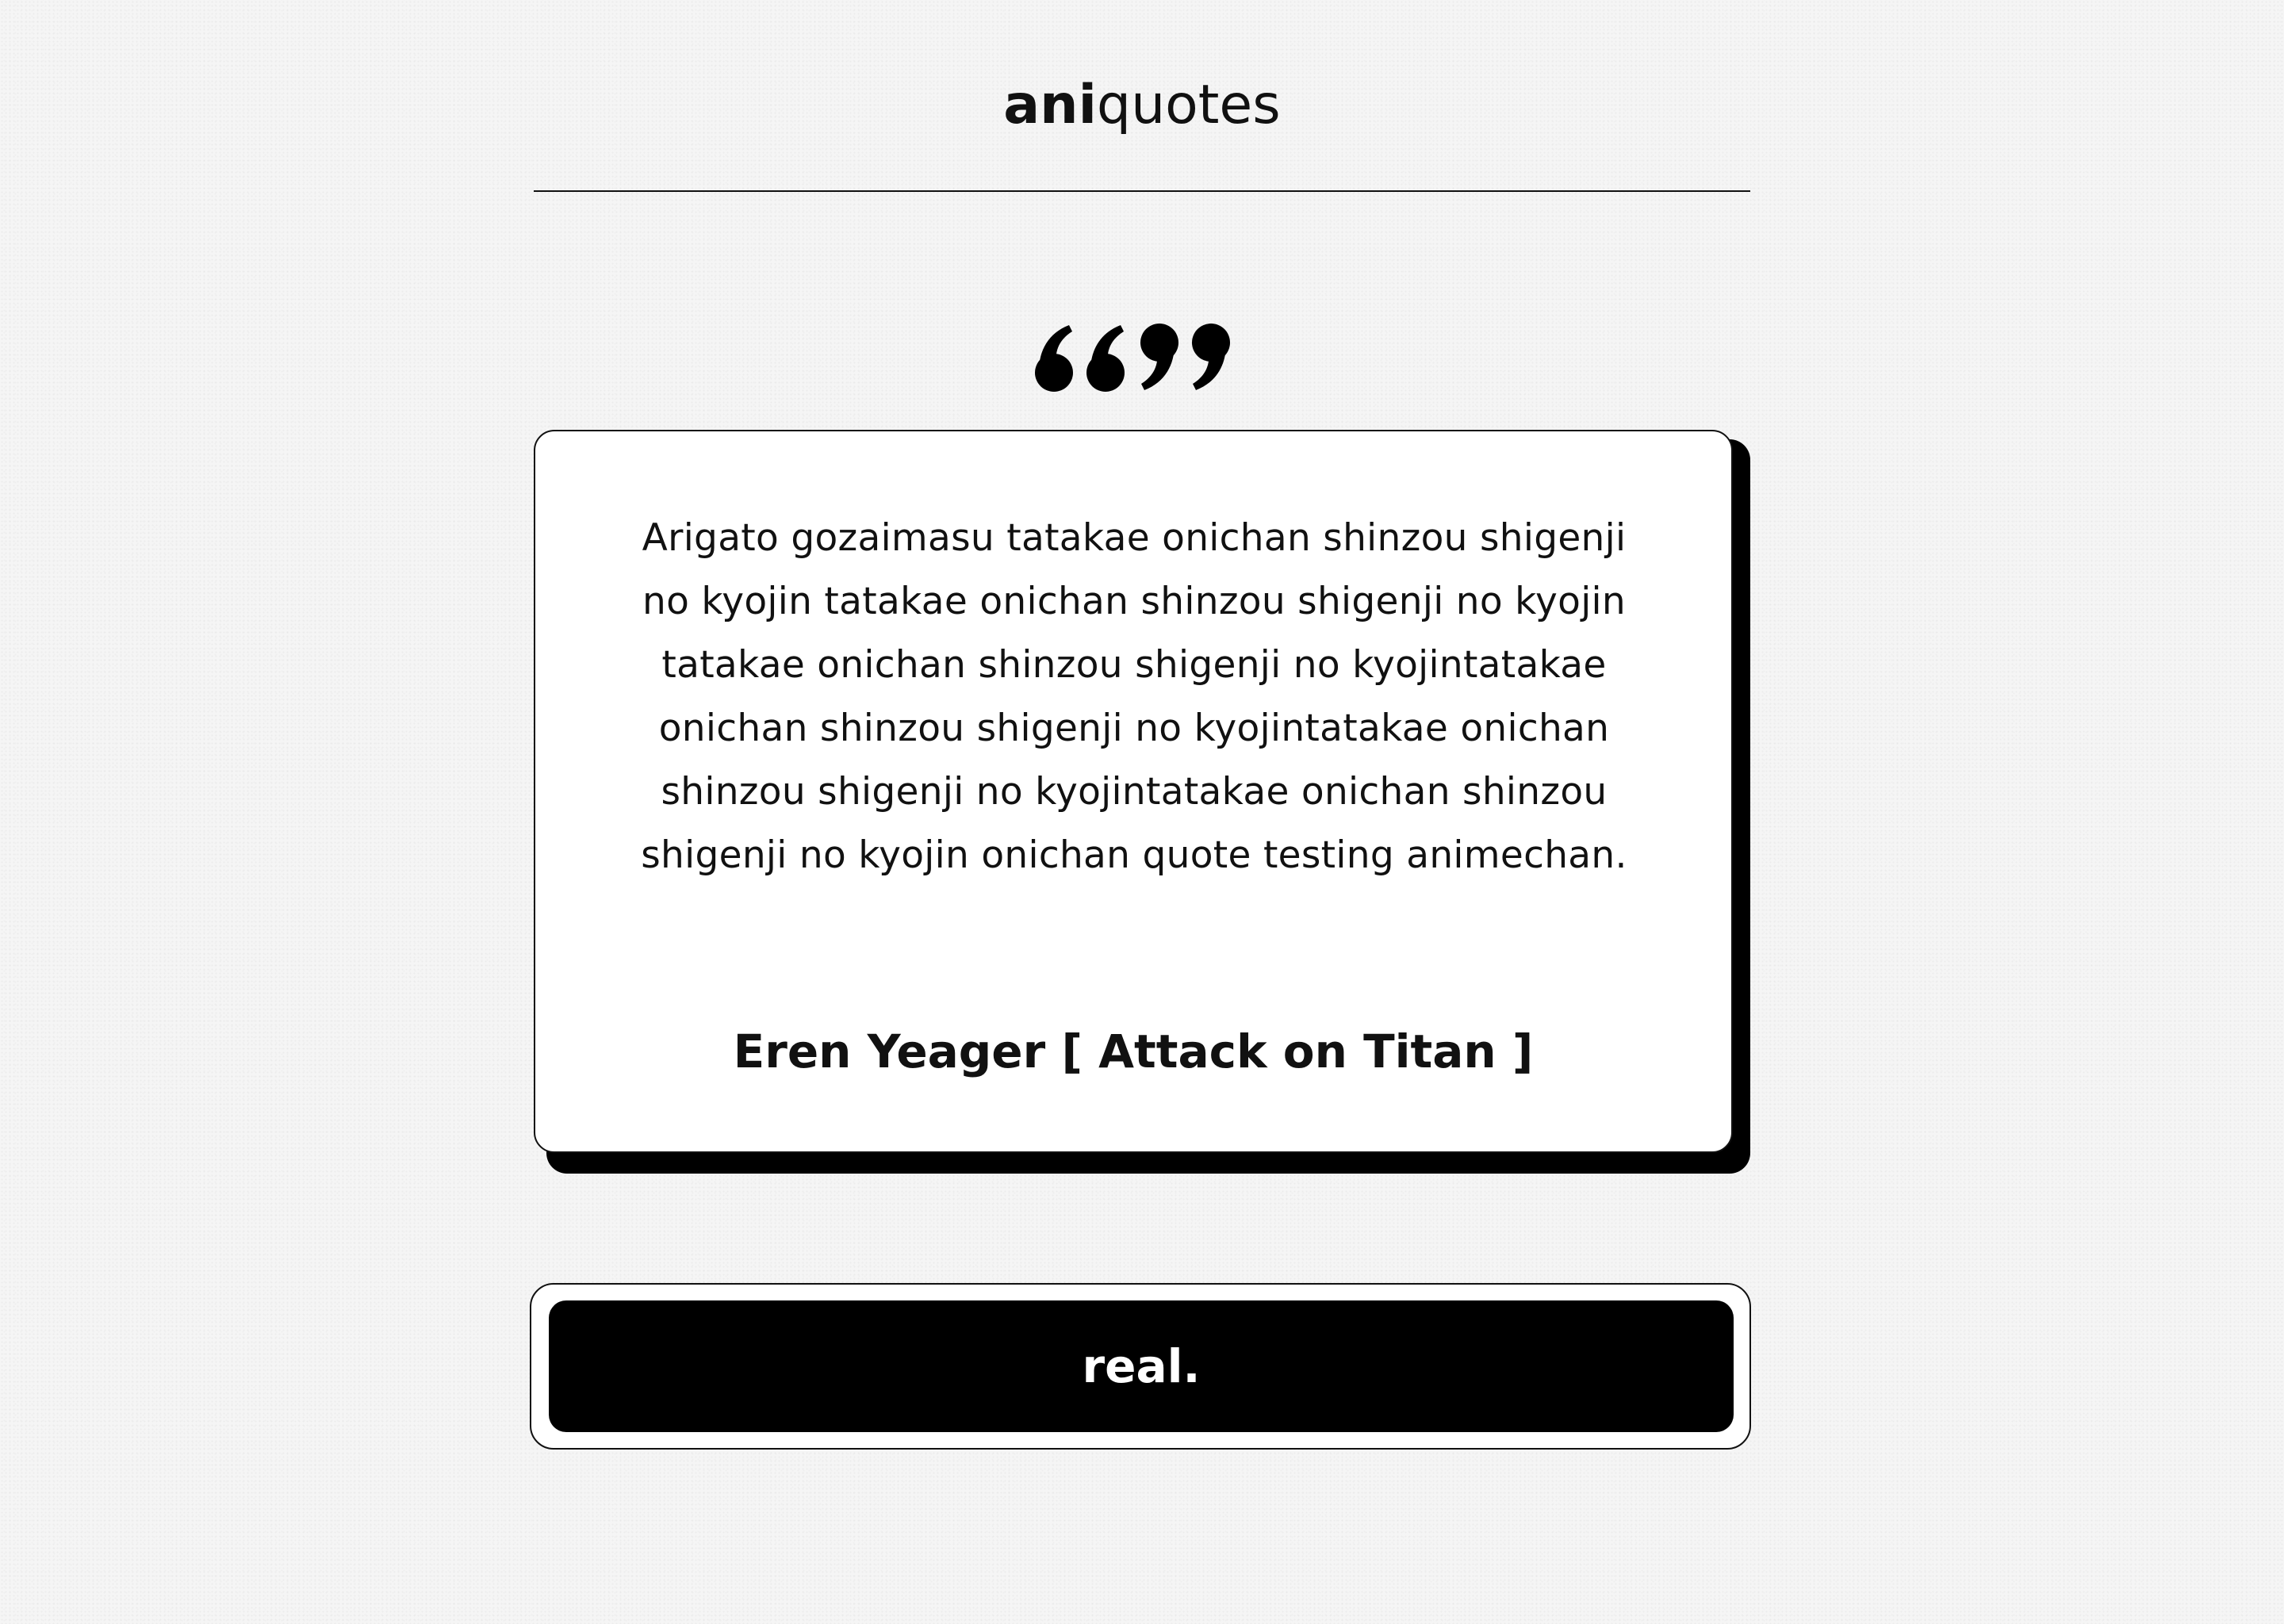  I want to click on double-quote-icon, so click(1132, 358).